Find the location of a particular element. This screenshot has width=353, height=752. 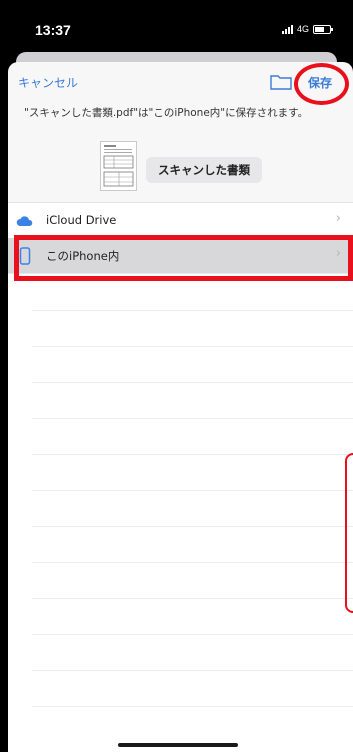

signal-icon is located at coordinates (287, 29).